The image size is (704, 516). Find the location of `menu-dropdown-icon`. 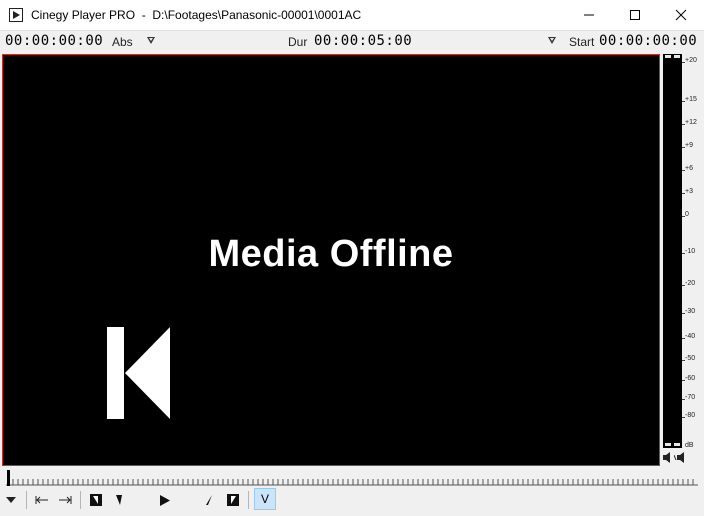

menu-dropdown-icon is located at coordinates (11, 500).